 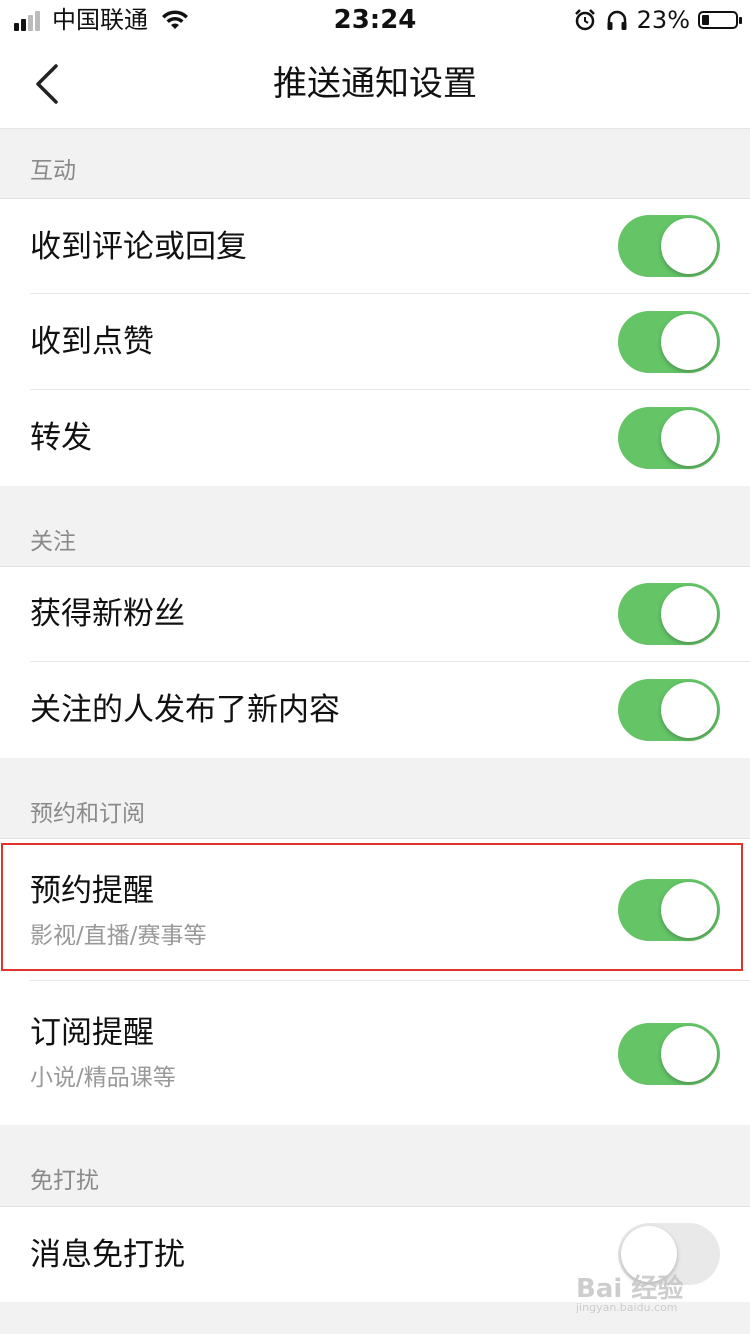 I want to click on toggle-new-followers, so click(x=669, y=614).